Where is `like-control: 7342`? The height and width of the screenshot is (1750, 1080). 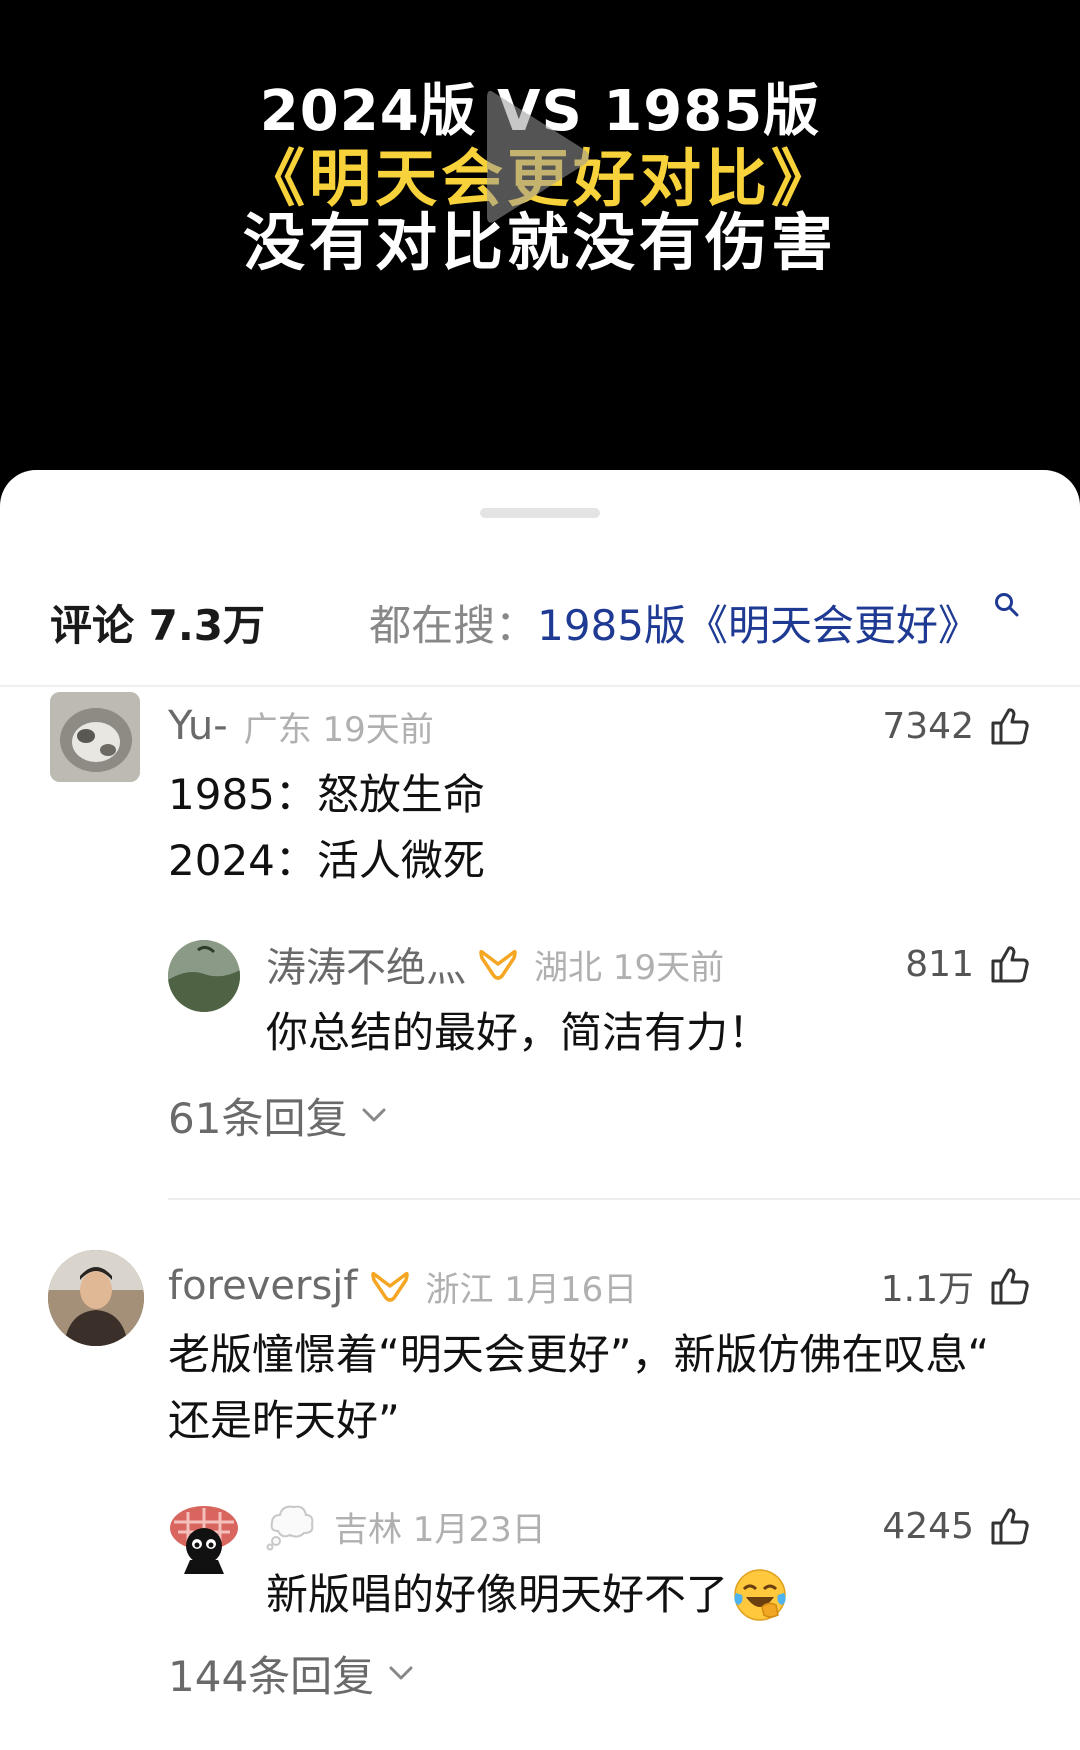
like-control: 7342 is located at coordinates (956, 726).